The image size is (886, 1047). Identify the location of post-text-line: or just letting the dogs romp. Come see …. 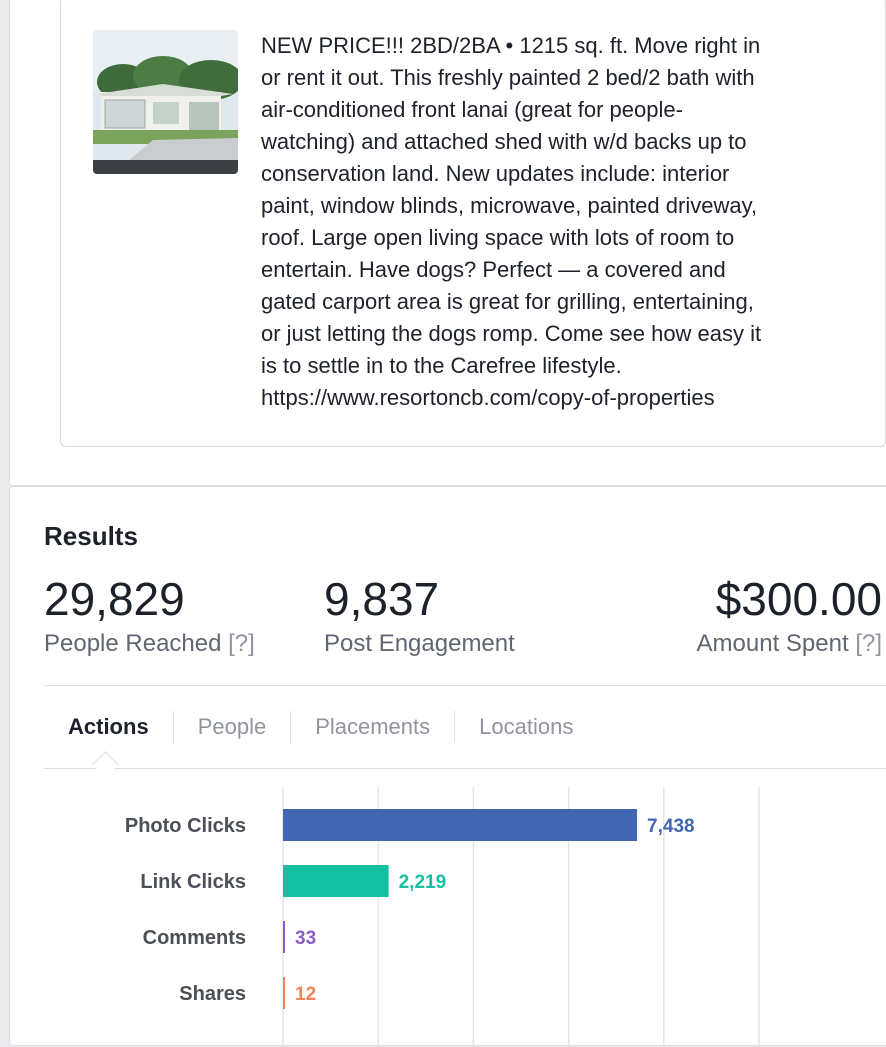
(511, 333).